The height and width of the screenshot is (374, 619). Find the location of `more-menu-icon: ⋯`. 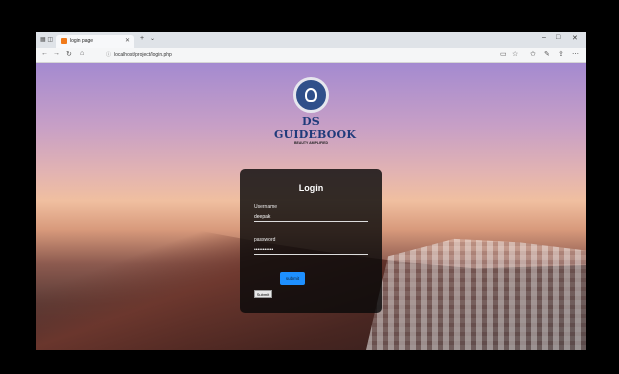

more-menu-icon: ⋯ is located at coordinates (575, 54).